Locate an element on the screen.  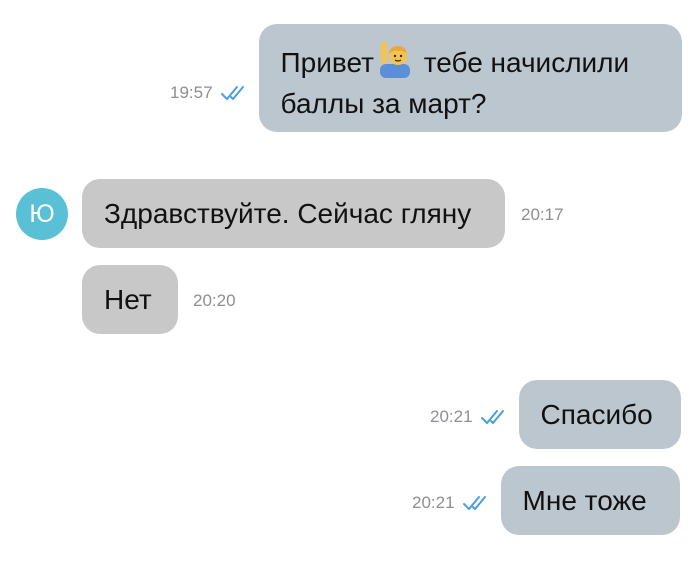
message-bubble: Нет is located at coordinates (130, 299).